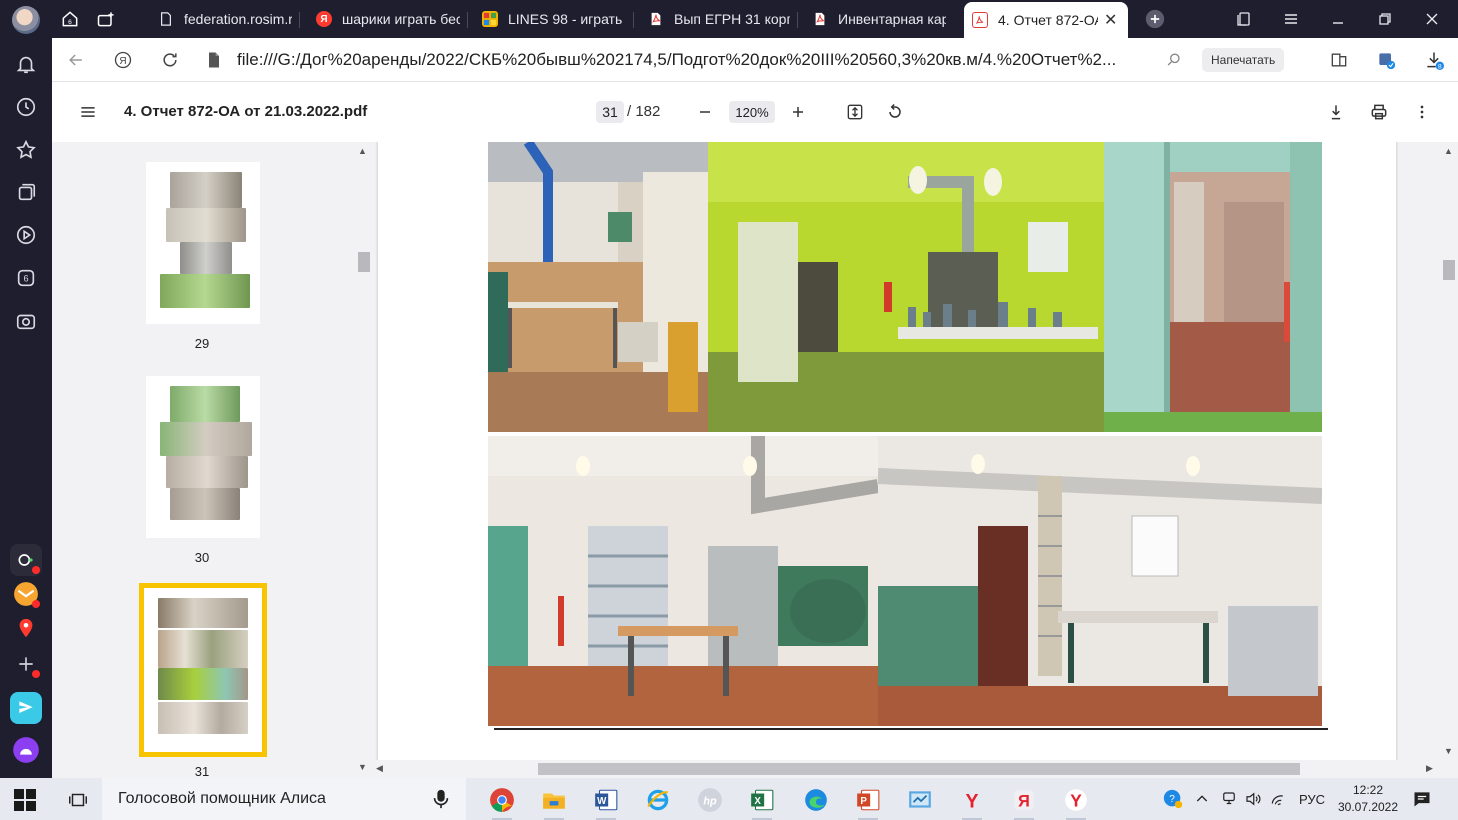  Describe the element at coordinates (26, 107) in the screenshot. I see `history-icon` at that location.